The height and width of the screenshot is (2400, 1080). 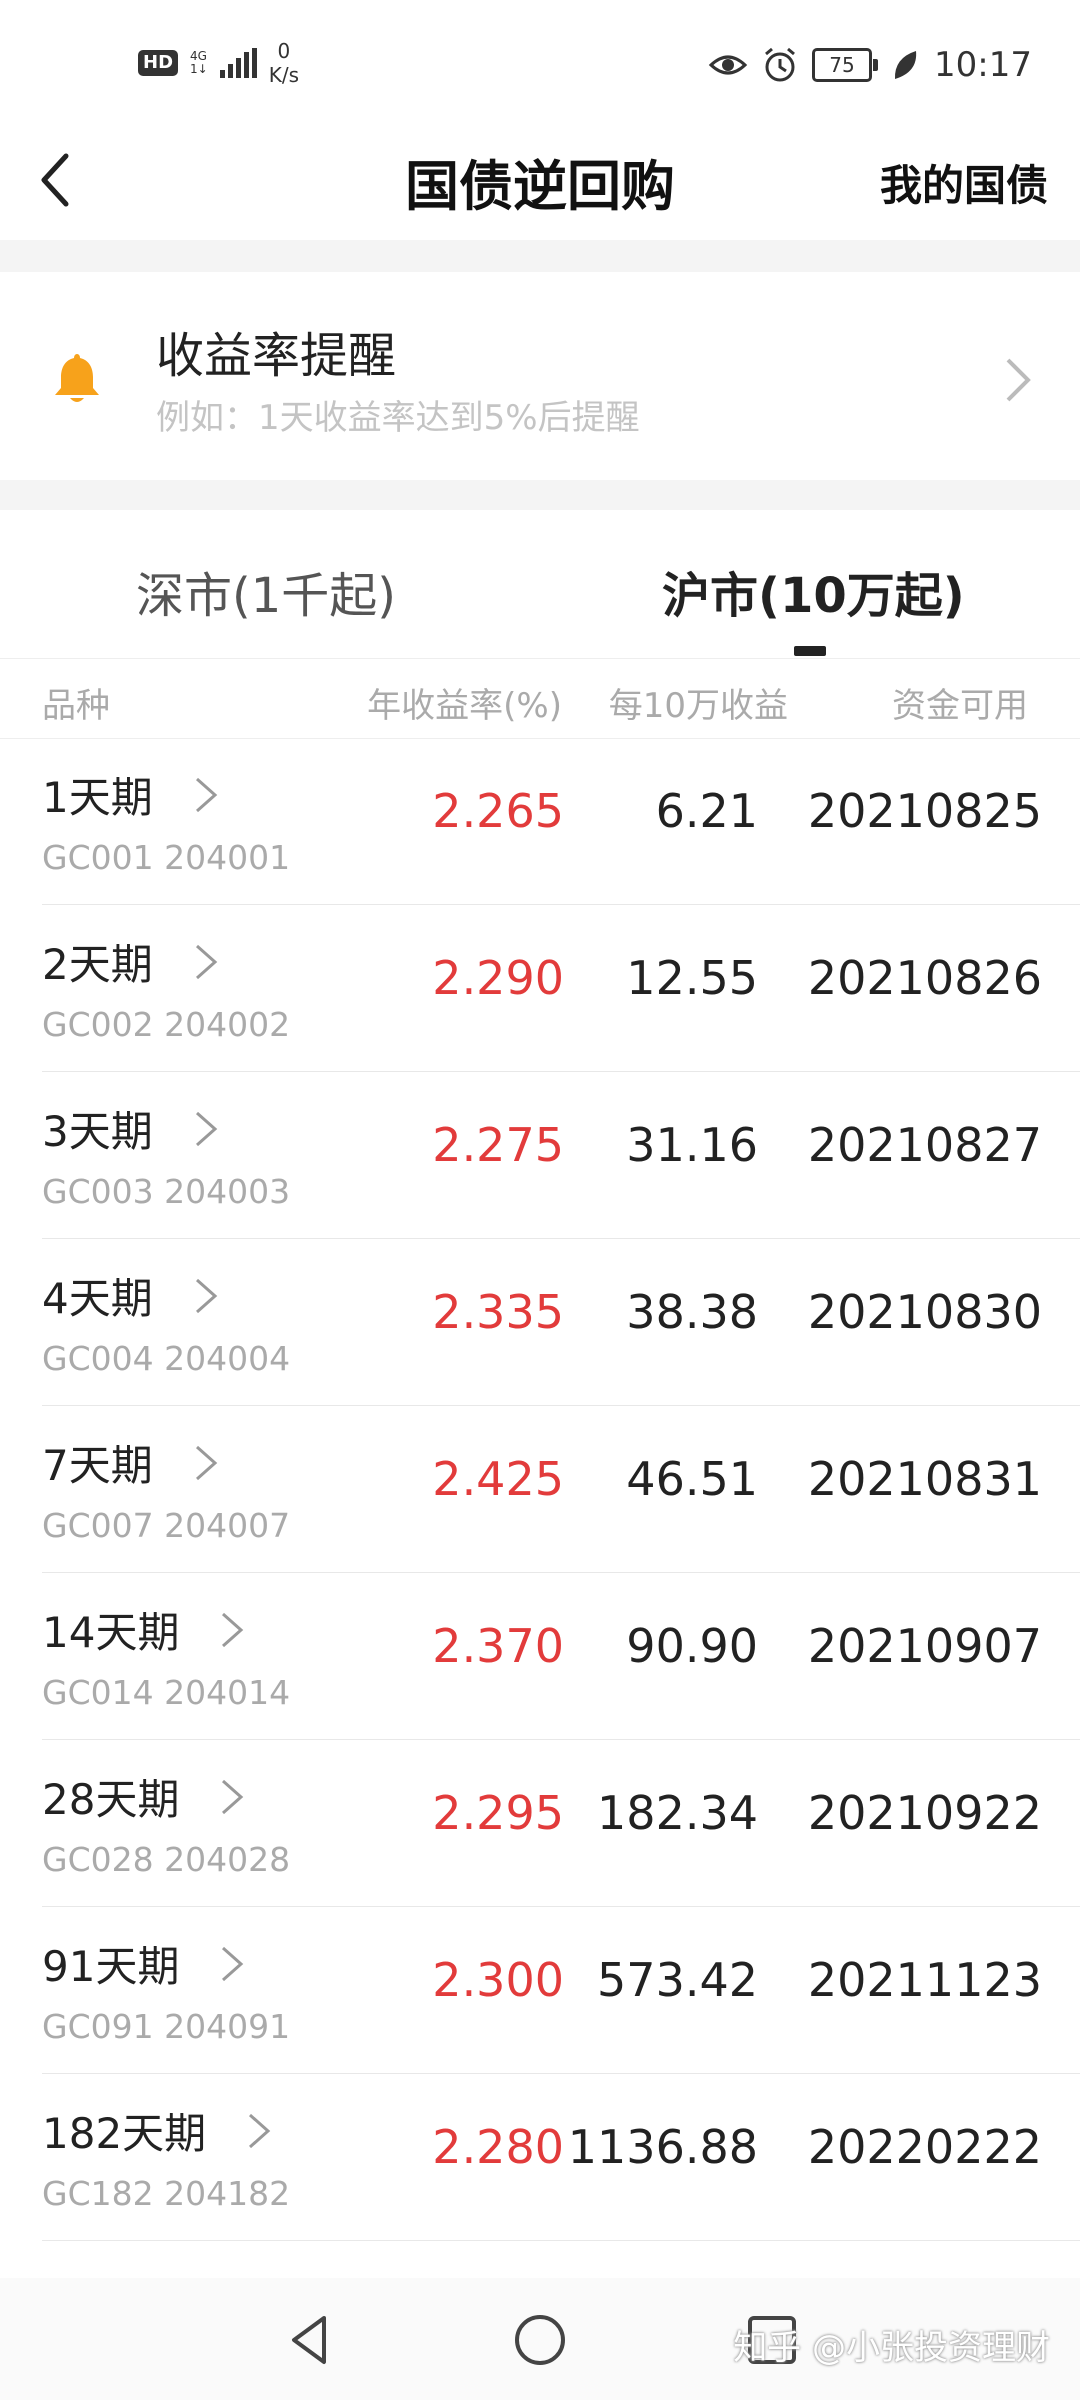 I want to click on yield-reminder: 收益率提醒 例如：1天收益率达到5%后提醒, so click(x=540, y=376).